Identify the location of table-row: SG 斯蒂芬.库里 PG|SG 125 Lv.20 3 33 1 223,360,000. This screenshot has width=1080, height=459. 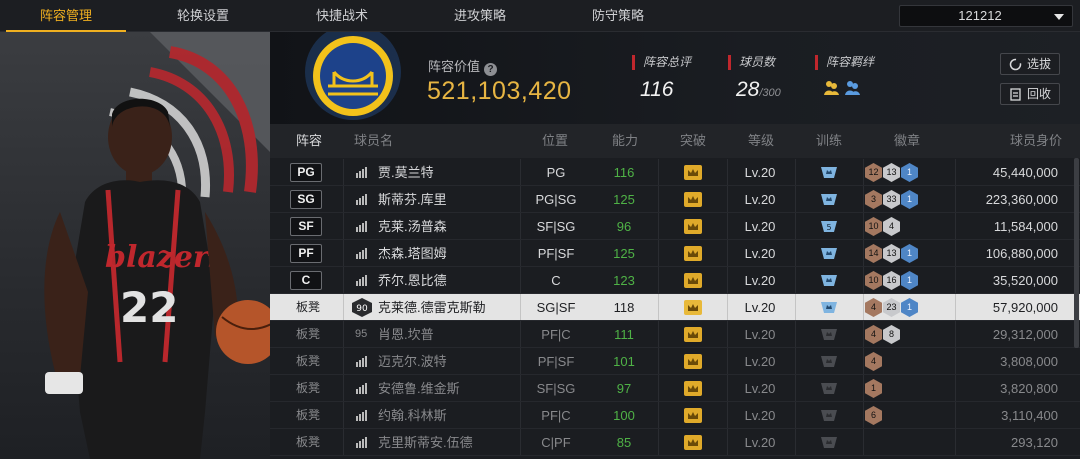
(675, 199).